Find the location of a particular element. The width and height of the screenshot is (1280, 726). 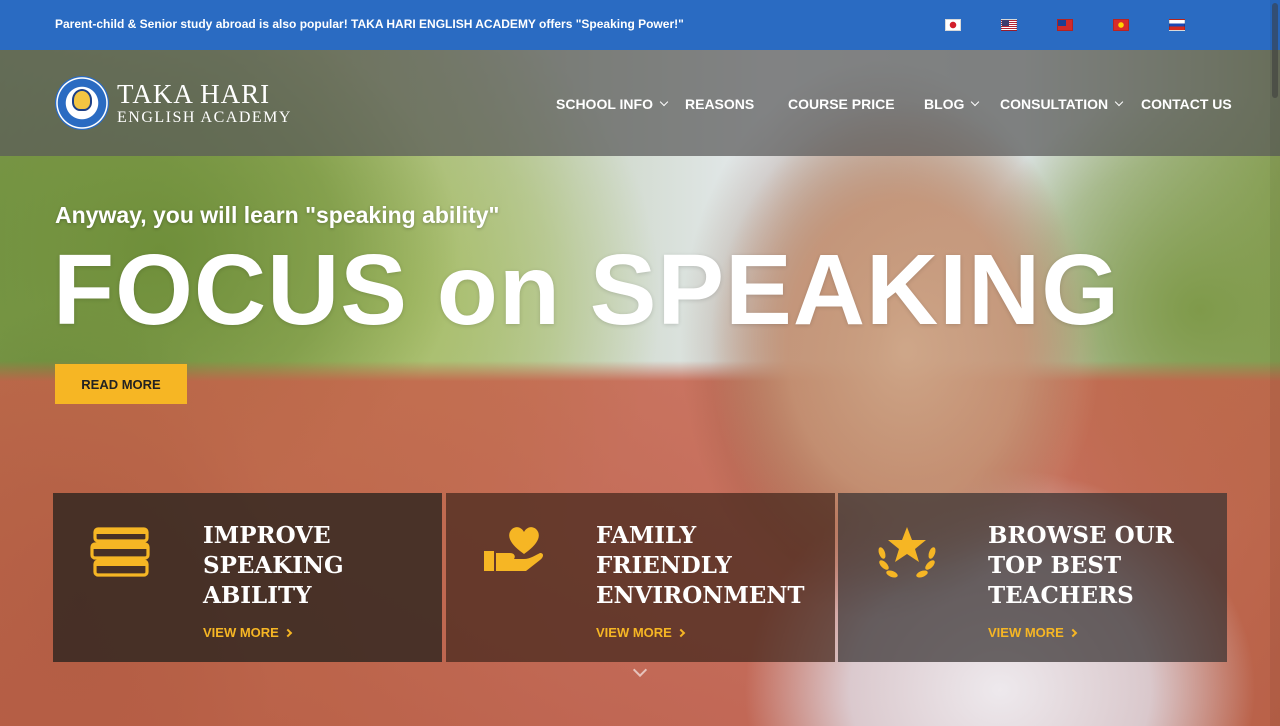

card-title: IMPROVE SPEAKING ABILITY is located at coordinates (273, 565).